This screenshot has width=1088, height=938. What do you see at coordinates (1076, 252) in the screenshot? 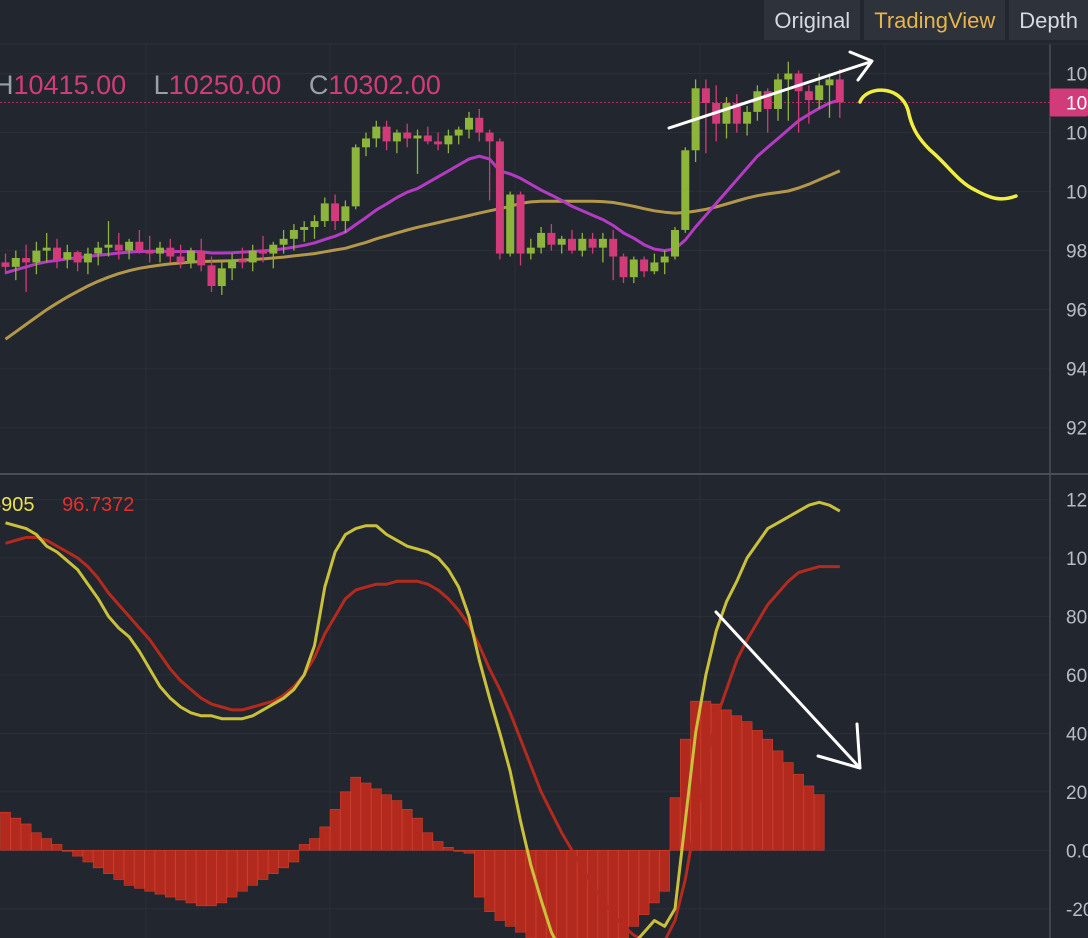
I see `price-axis-tick: 98` at bounding box center [1076, 252].